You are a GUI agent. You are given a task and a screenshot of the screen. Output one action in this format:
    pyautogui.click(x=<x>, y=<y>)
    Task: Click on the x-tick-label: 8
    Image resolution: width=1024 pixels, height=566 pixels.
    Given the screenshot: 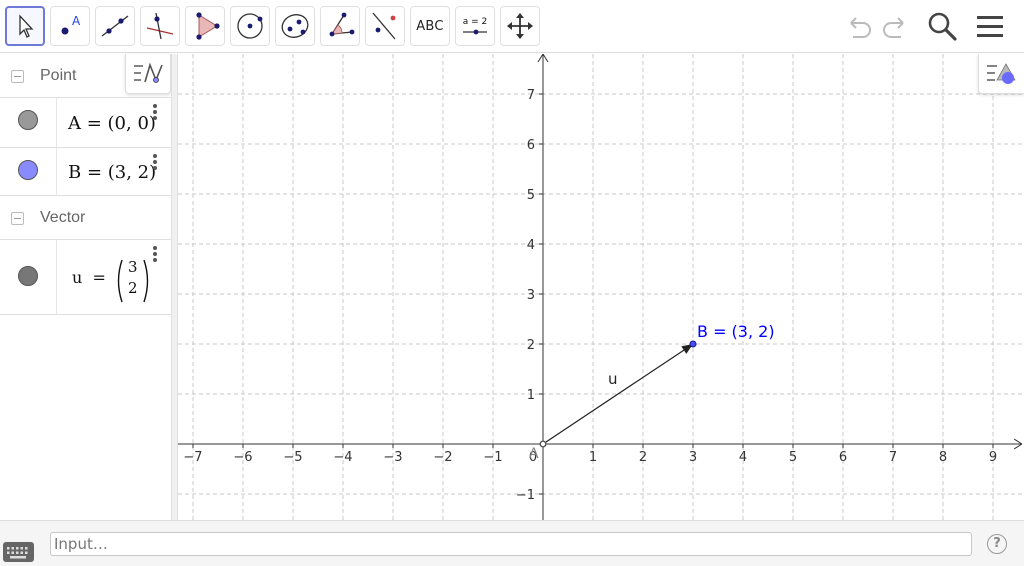 What is the action you would take?
    pyautogui.click(x=943, y=457)
    